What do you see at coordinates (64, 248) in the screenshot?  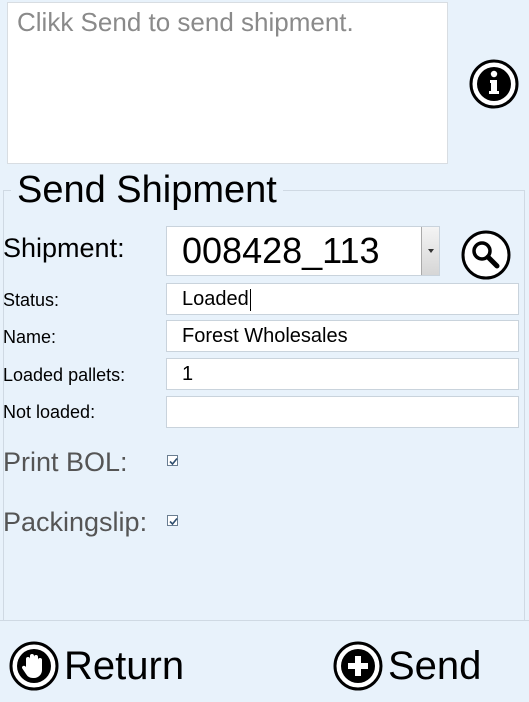 I see `shipment-label: Shipment:` at bounding box center [64, 248].